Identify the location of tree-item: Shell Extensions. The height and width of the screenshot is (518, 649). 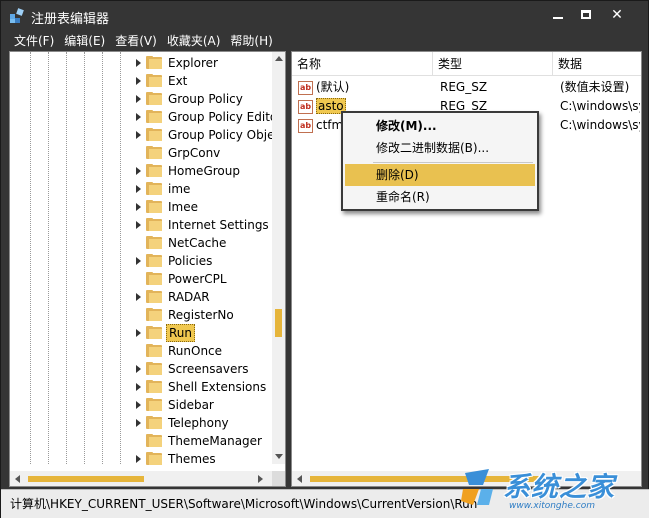
(206, 387).